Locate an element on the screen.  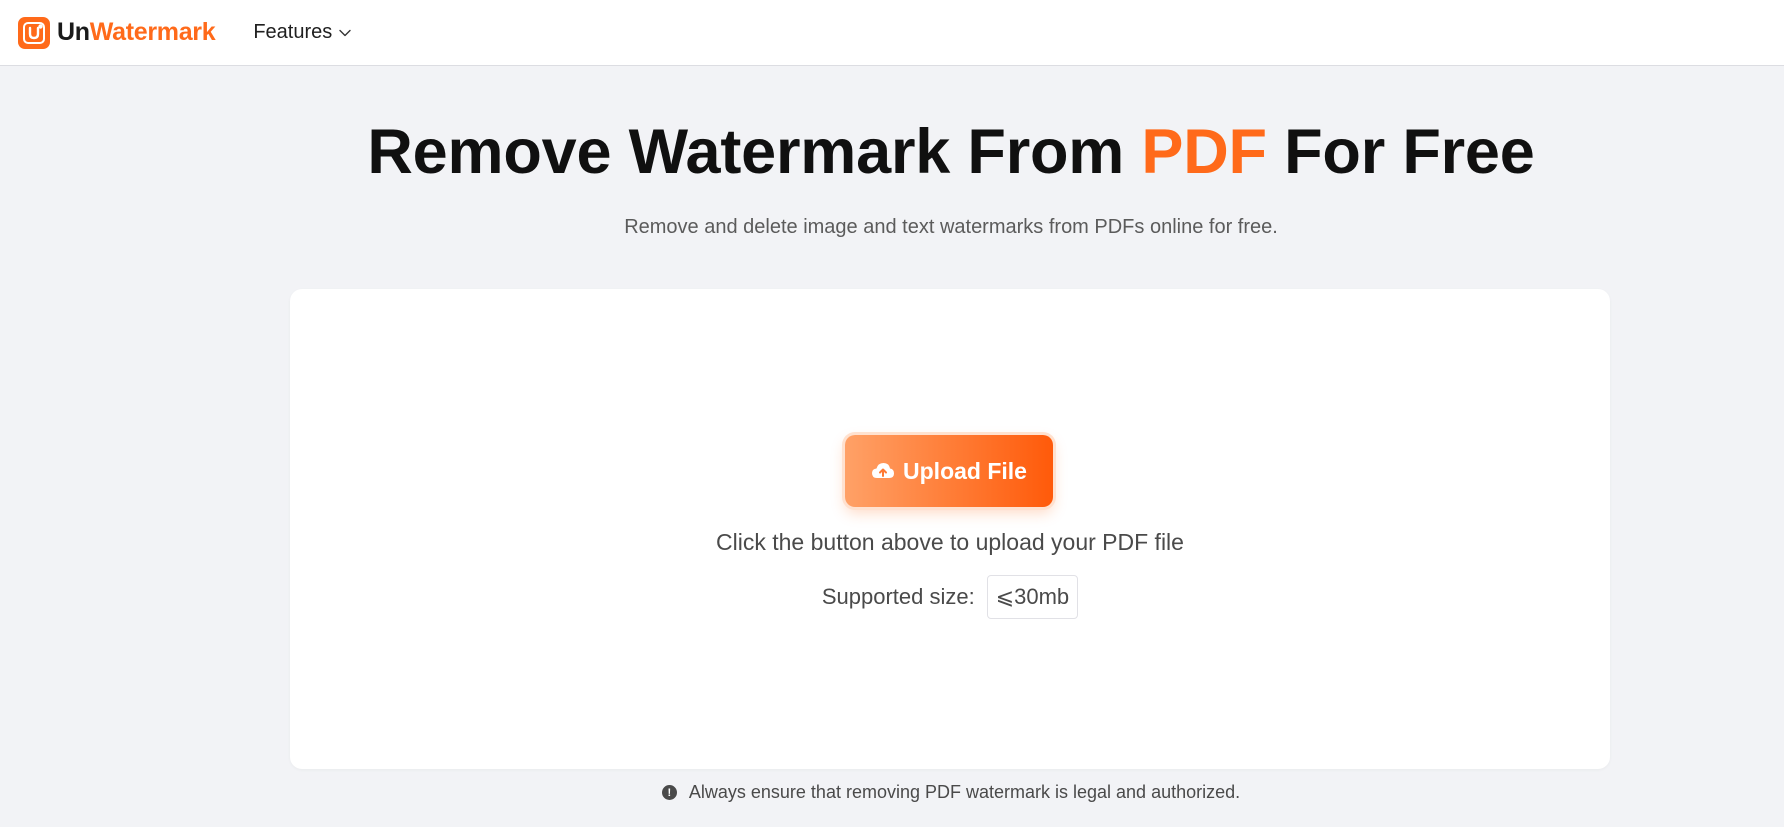
top-navbar: UnWatermark Features is located at coordinates (892, 33).